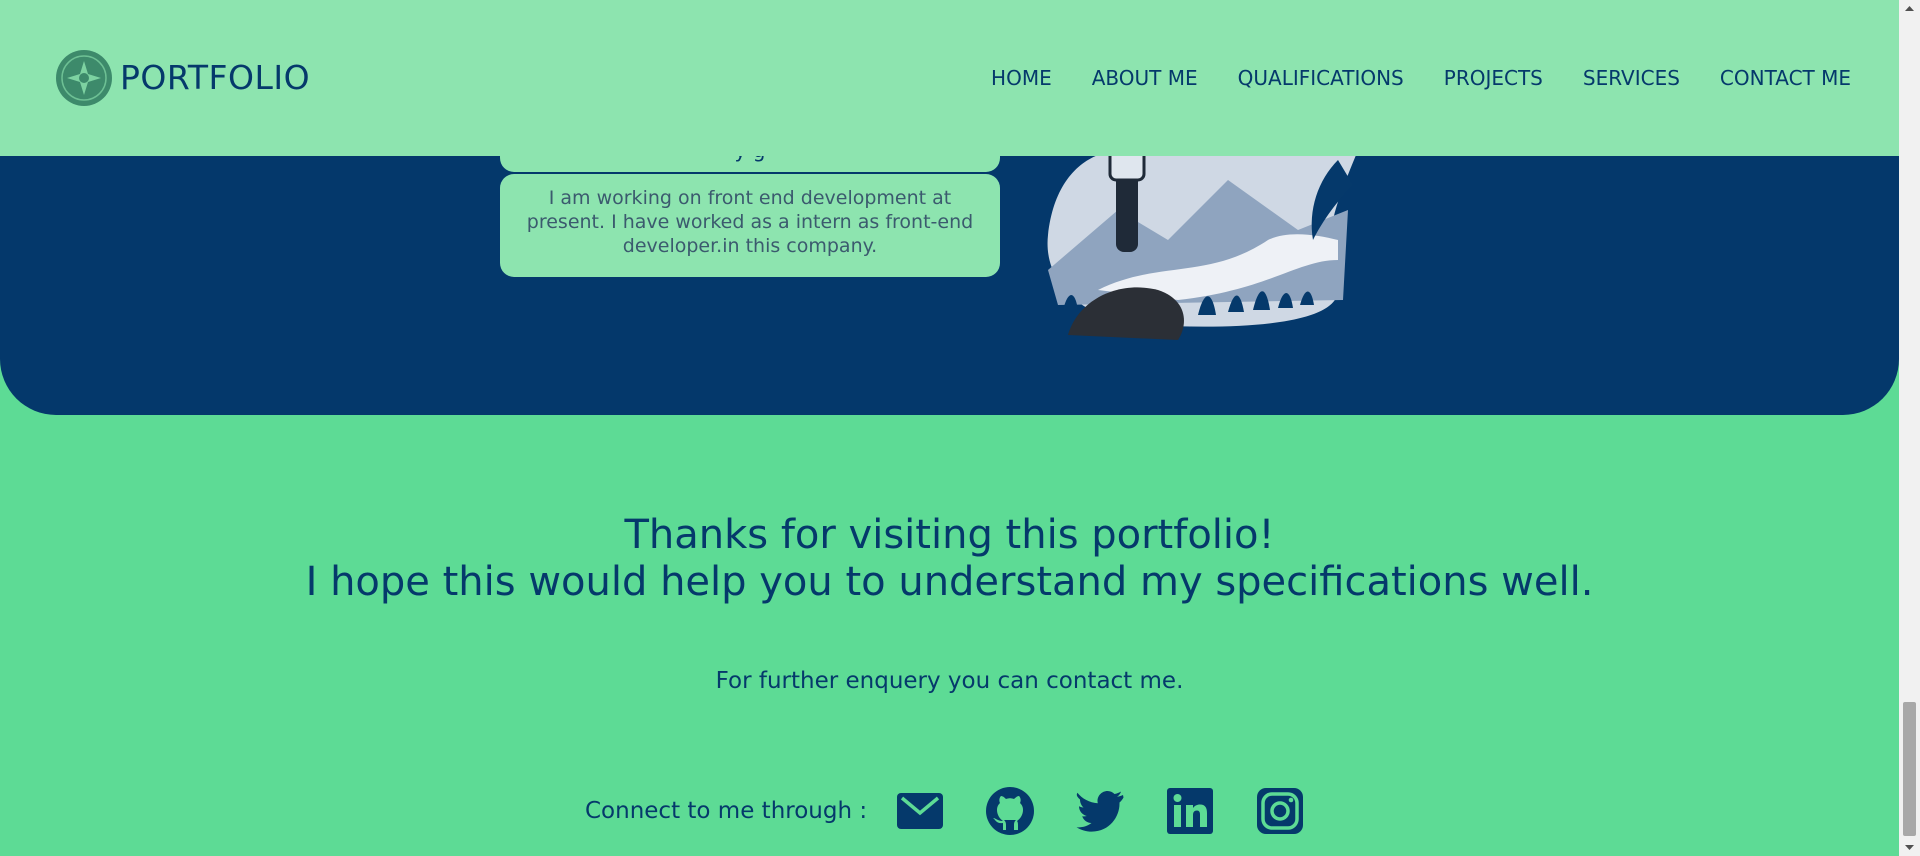 The height and width of the screenshot is (856, 1920). I want to click on scroll-down-arrow-icon, so click(1909, 847).